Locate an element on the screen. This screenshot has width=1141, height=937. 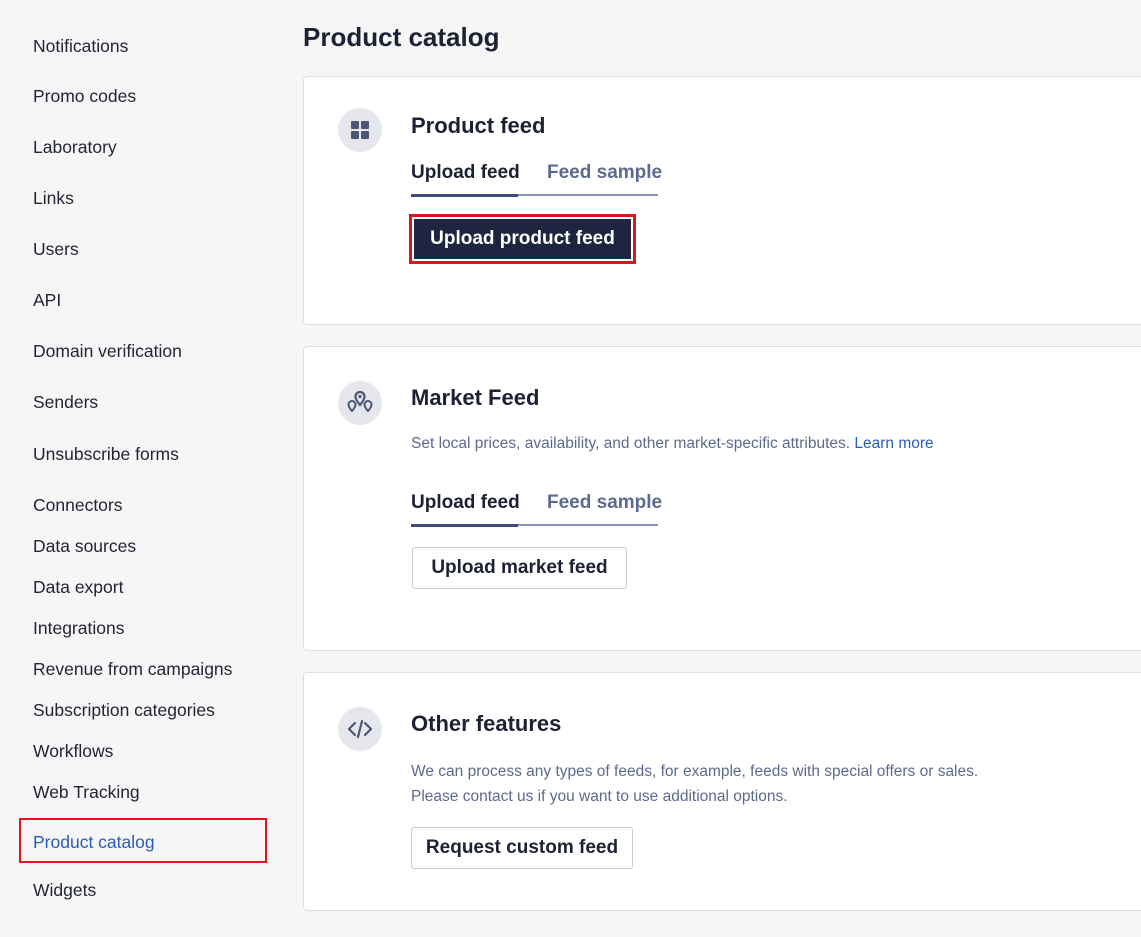
sidebar-item-web-tracking: Web Tracking is located at coordinates (86, 792).